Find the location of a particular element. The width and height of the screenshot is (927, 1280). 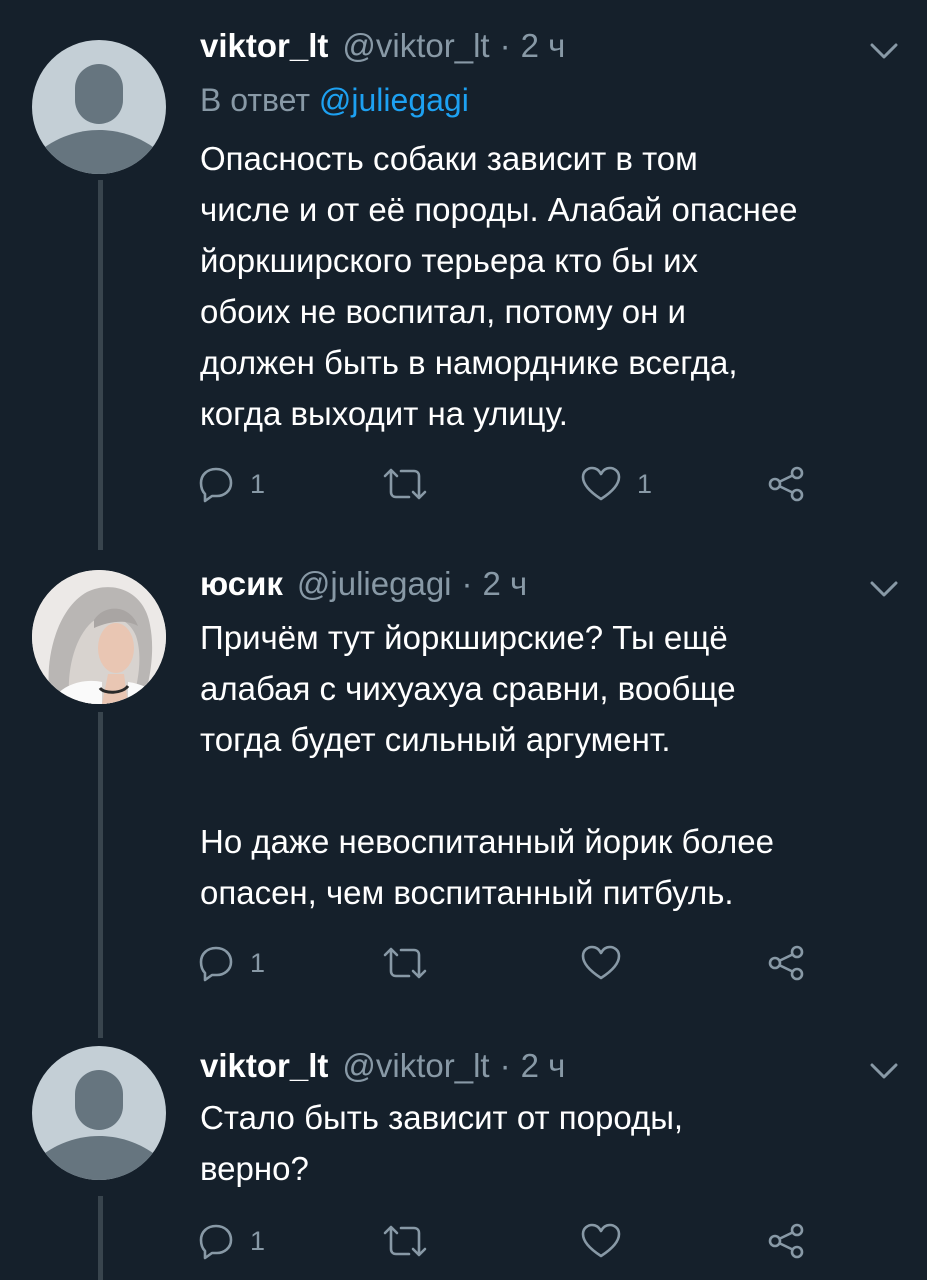

profile-photo-icon is located at coordinates (99, 637).